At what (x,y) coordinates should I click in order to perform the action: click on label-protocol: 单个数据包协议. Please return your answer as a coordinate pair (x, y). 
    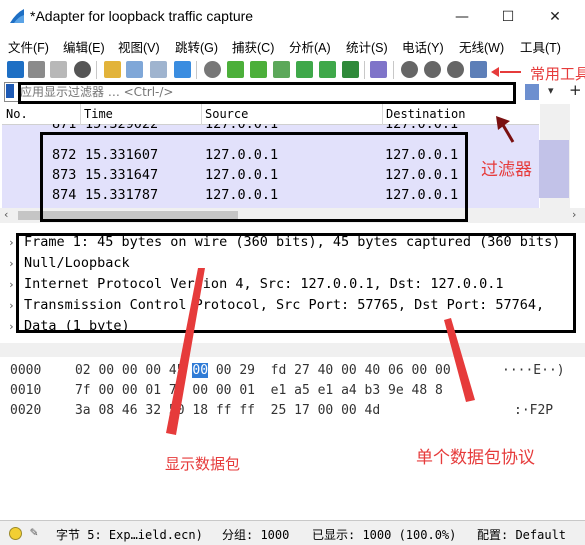
    Looking at the image, I should click on (475, 458).